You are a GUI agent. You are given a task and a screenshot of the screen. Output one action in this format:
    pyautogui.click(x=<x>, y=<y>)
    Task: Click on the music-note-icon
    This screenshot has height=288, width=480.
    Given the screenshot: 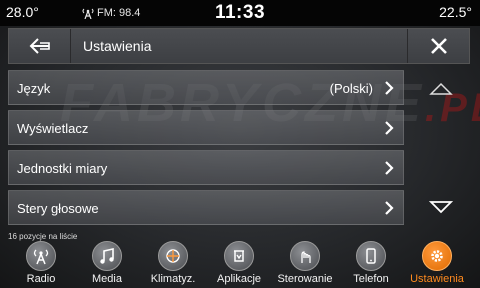 What is the action you would take?
    pyautogui.click(x=107, y=256)
    